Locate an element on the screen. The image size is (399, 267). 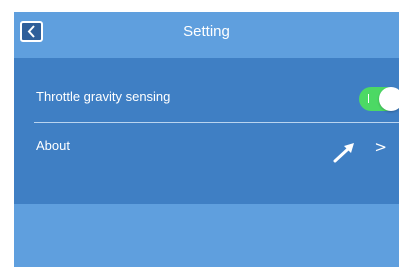
chevron-right-icon: > is located at coordinates (380, 147).